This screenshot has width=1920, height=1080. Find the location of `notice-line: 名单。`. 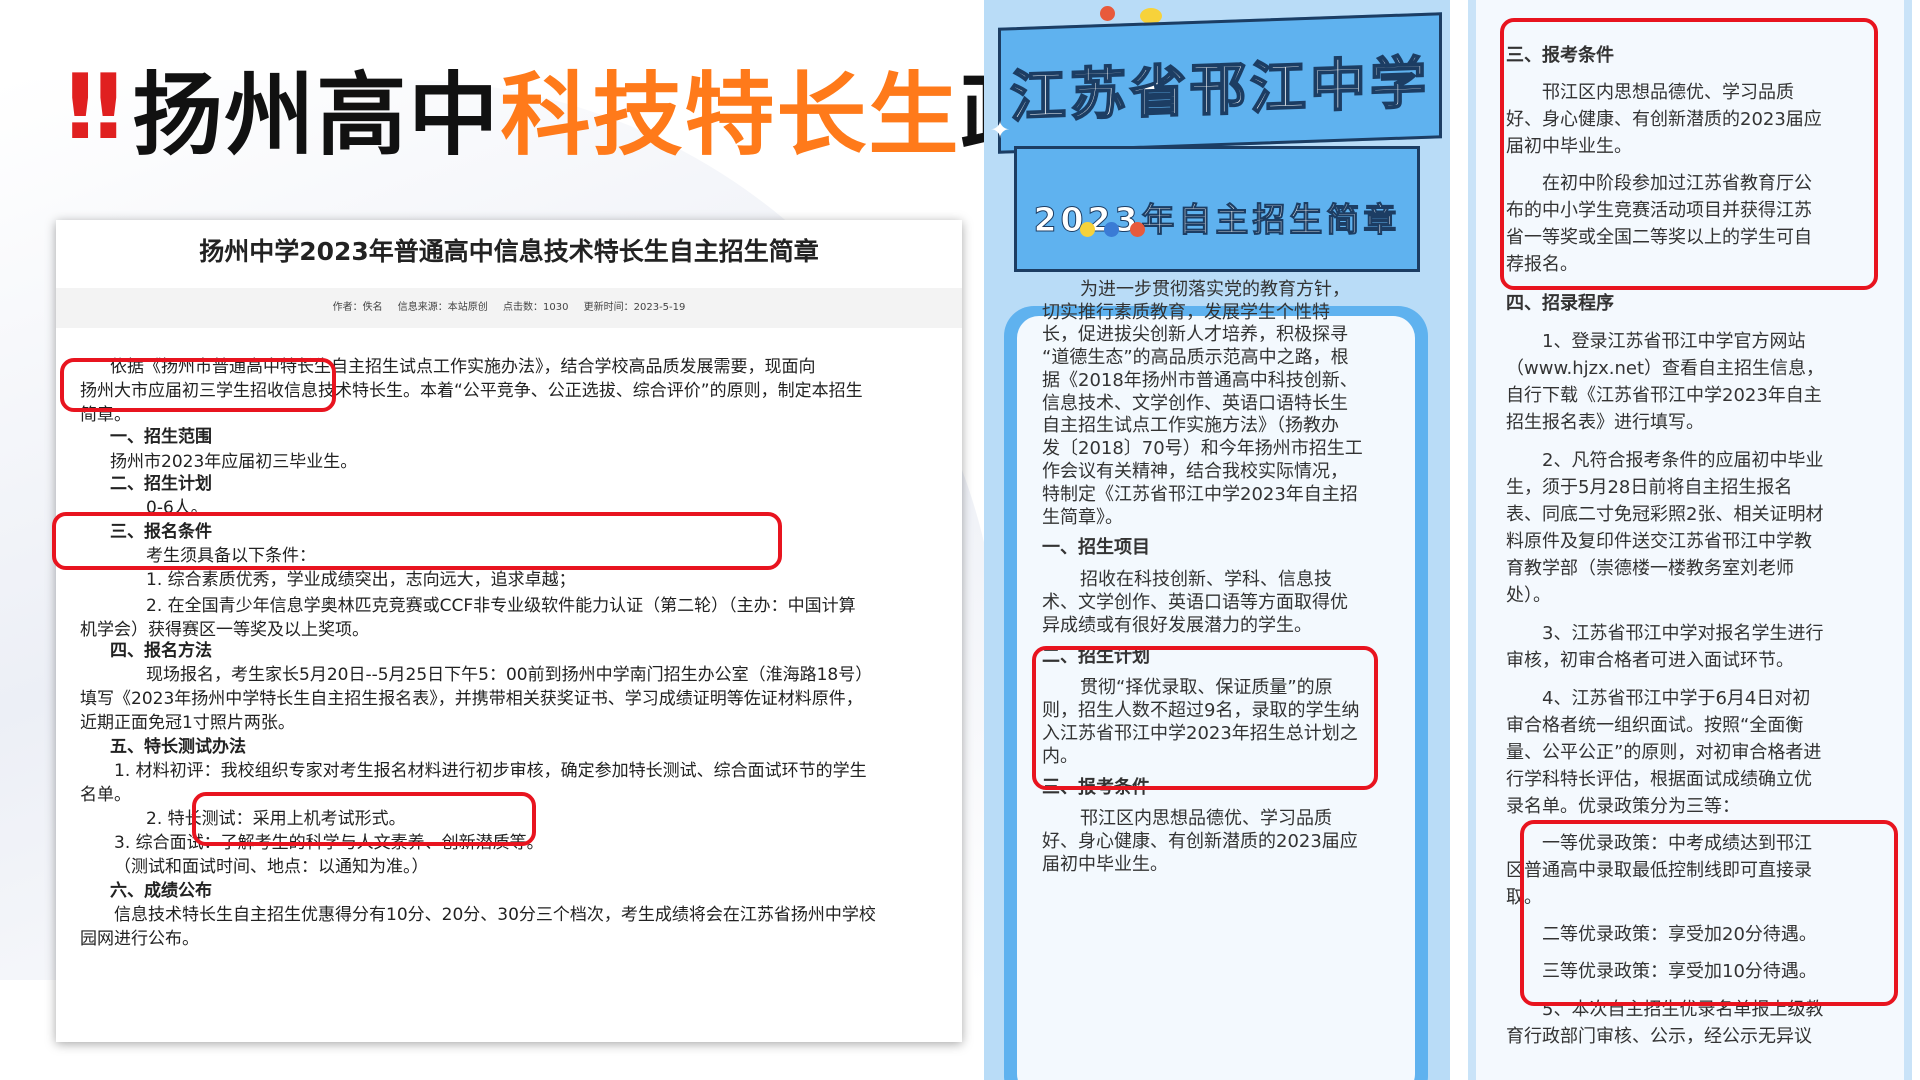

notice-line: 名单。 is located at coordinates (105, 795).